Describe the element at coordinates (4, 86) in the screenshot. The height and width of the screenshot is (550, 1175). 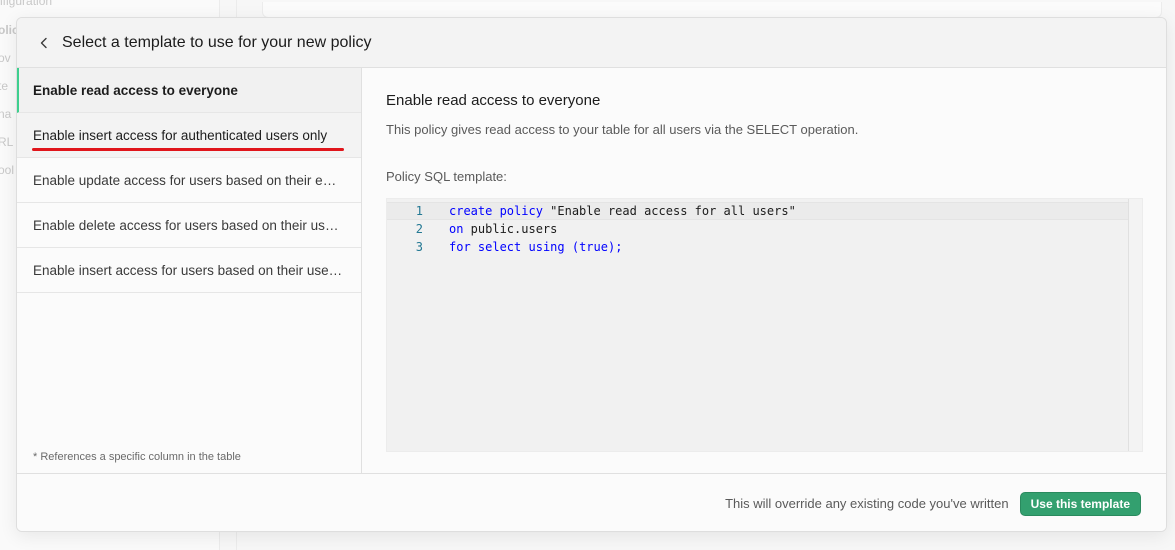
I see `bg-sidebar-fragment: te` at that location.